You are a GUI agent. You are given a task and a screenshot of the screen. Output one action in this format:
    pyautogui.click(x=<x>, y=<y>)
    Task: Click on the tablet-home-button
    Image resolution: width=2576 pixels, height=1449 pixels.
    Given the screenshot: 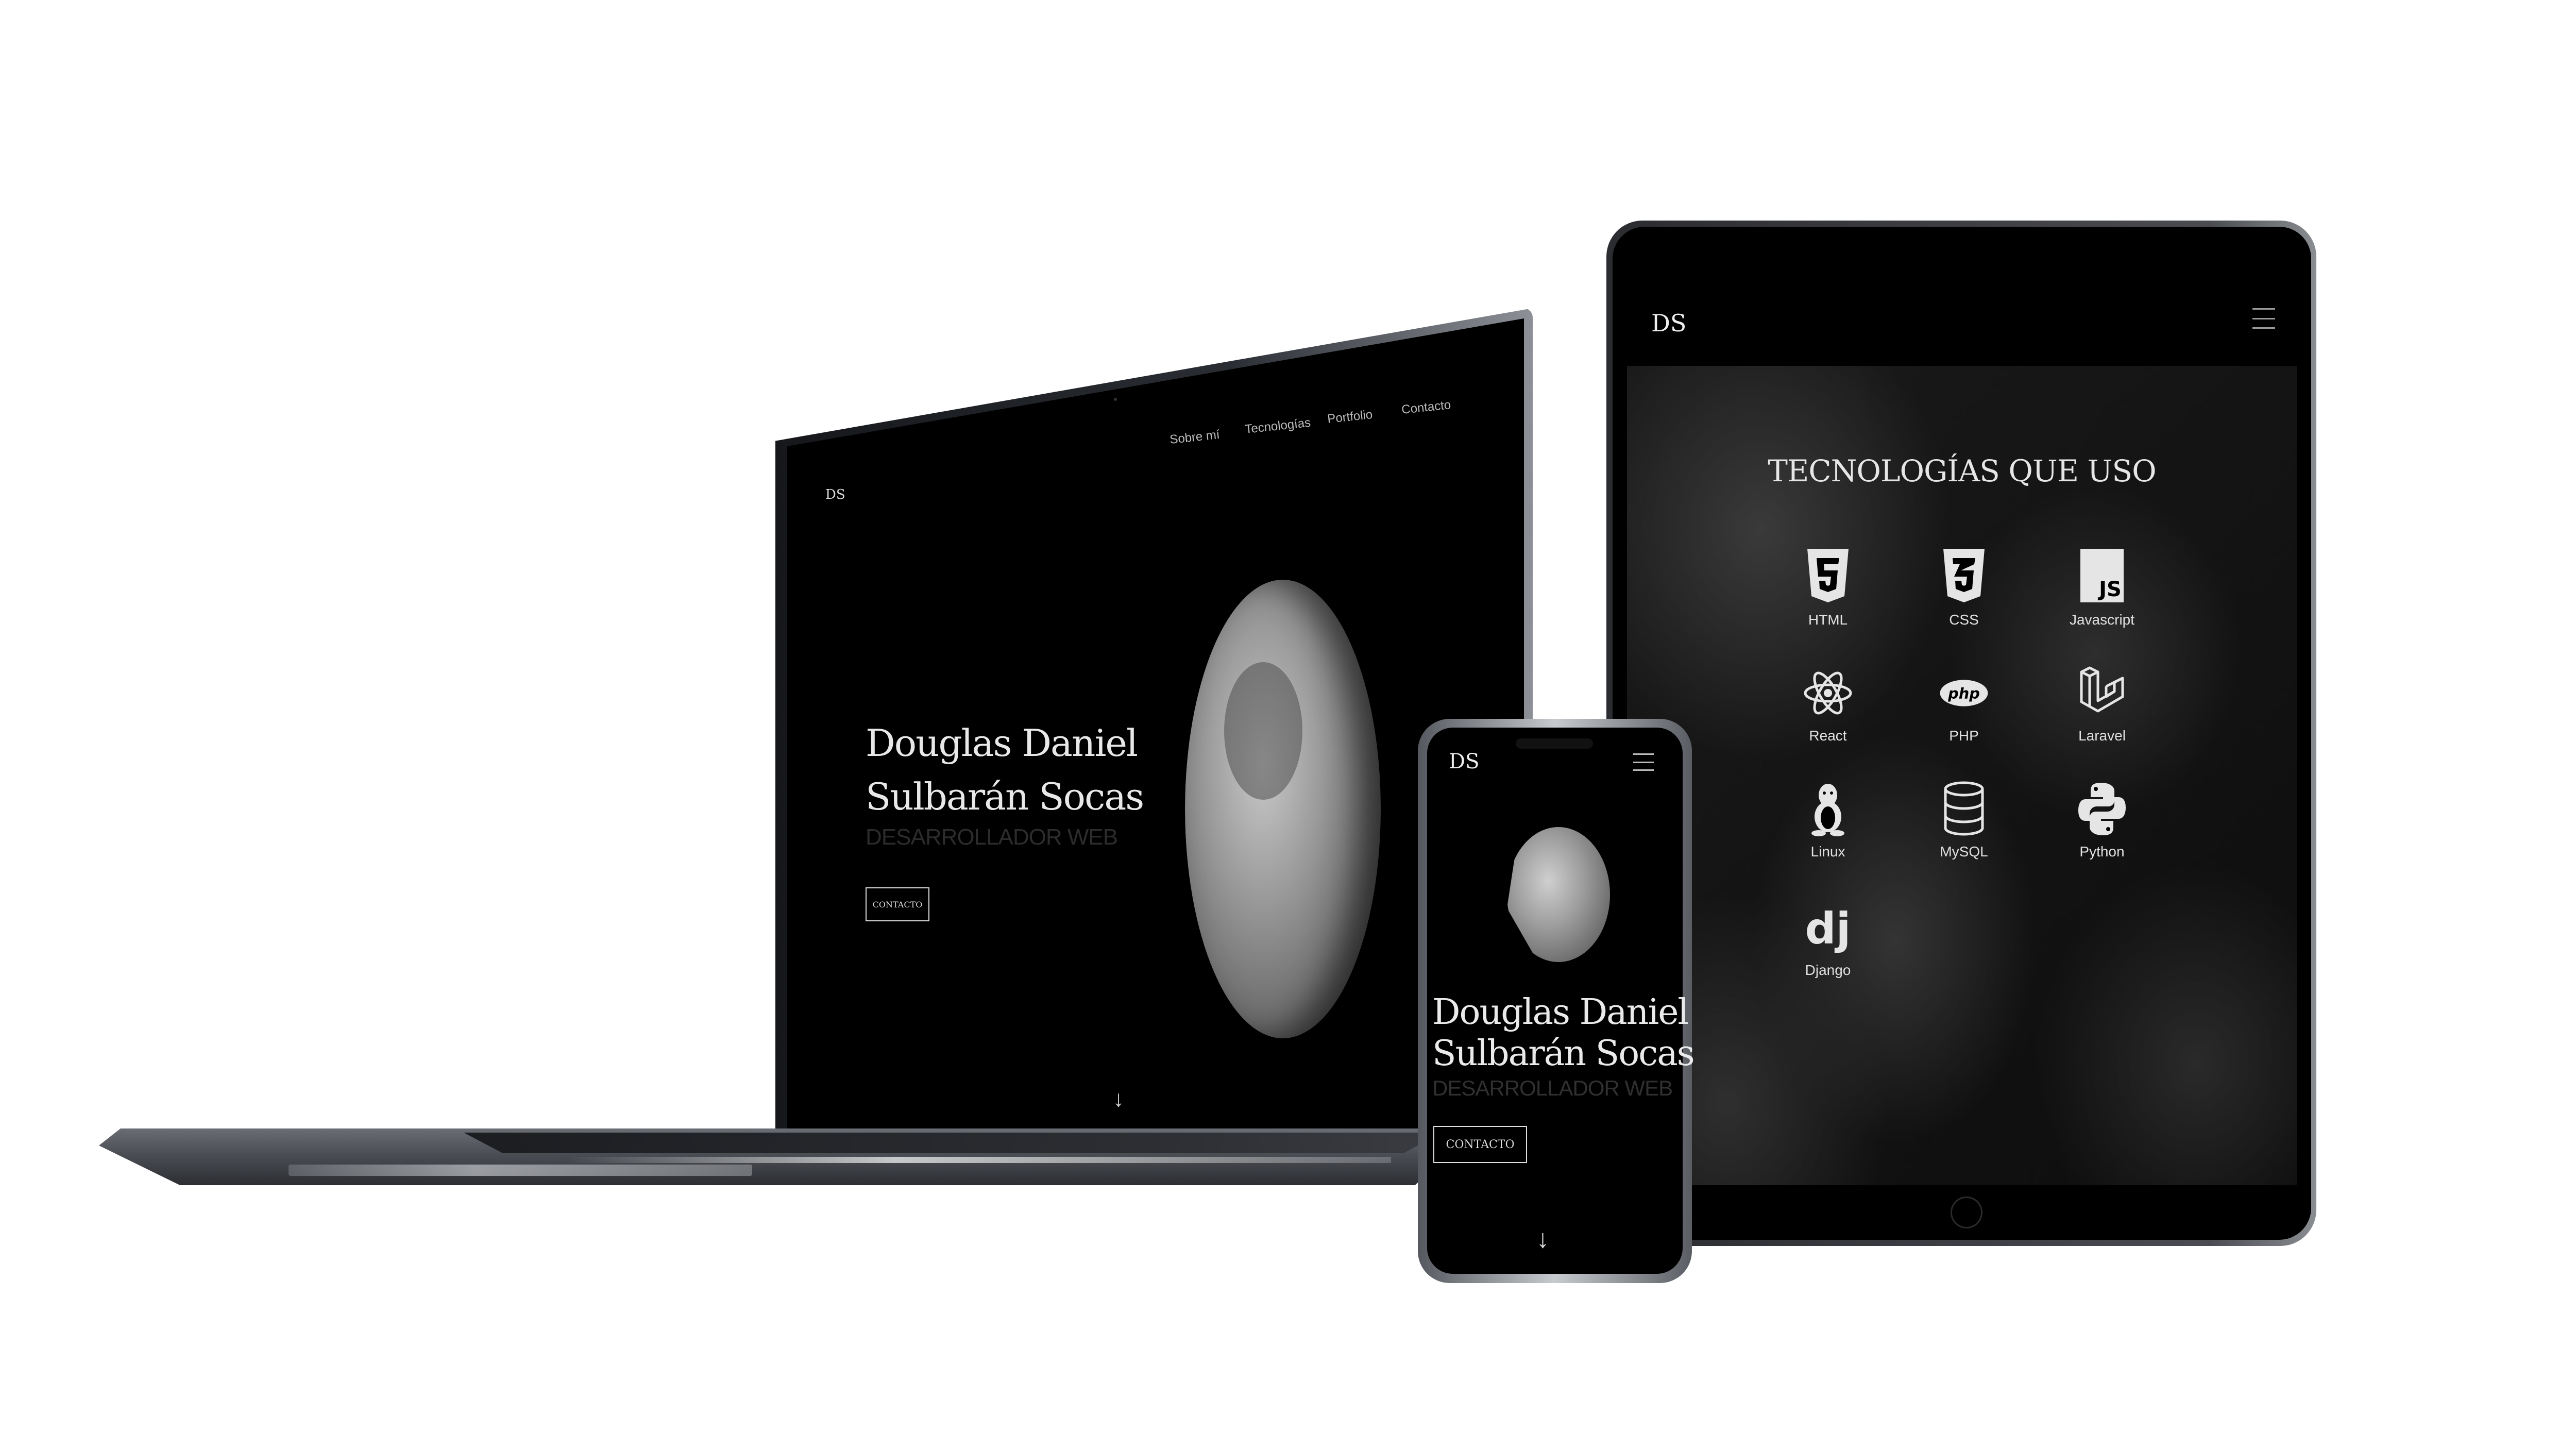 What is the action you would take?
    pyautogui.click(x=1966, y=1212)
    